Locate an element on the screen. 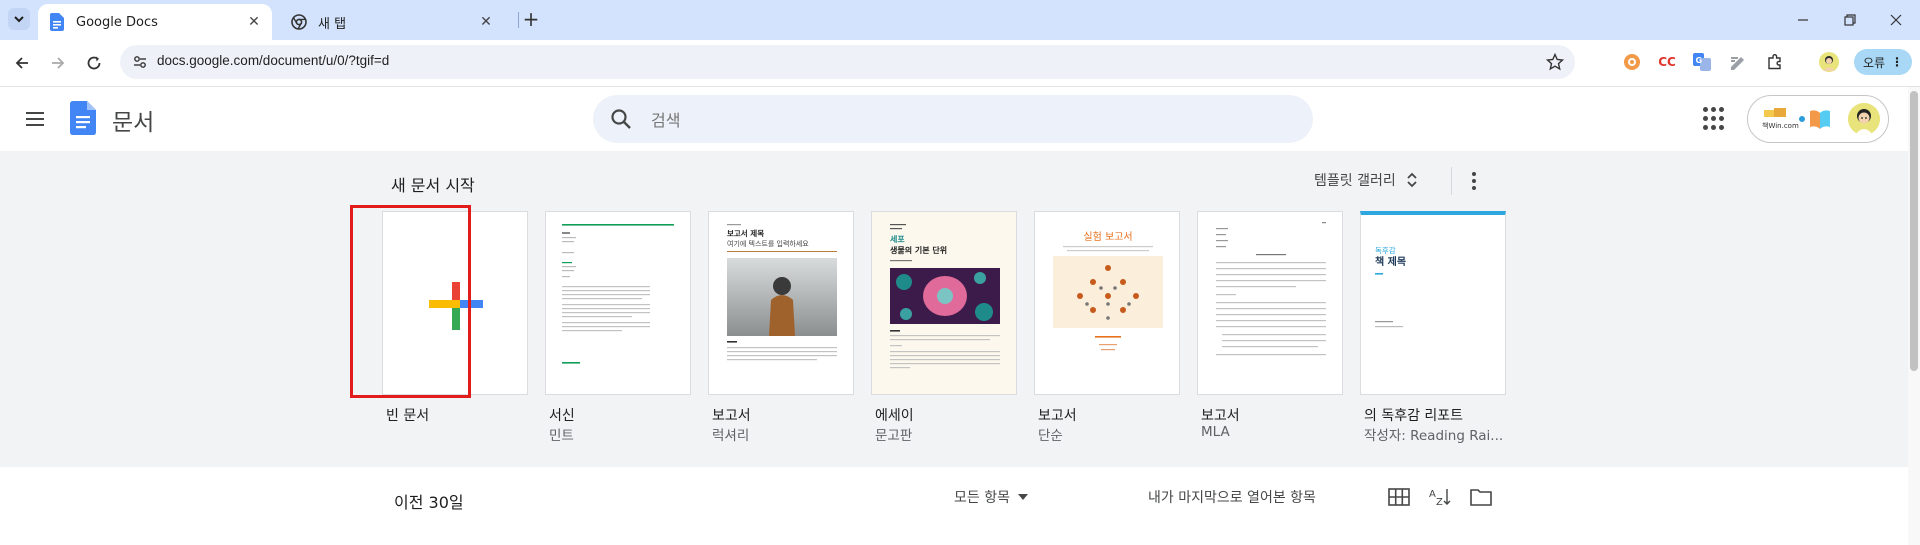 This screenshot has width=1920, height=545. template-card-letter-mint is located at coordinates (618, 303).